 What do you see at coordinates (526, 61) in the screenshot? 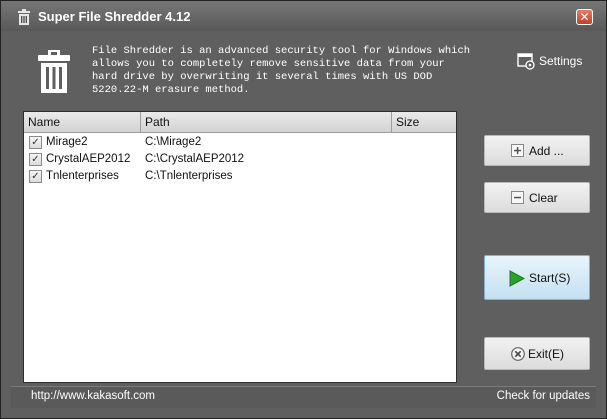
I see `settings-icon` at bounding box center [526, 61].